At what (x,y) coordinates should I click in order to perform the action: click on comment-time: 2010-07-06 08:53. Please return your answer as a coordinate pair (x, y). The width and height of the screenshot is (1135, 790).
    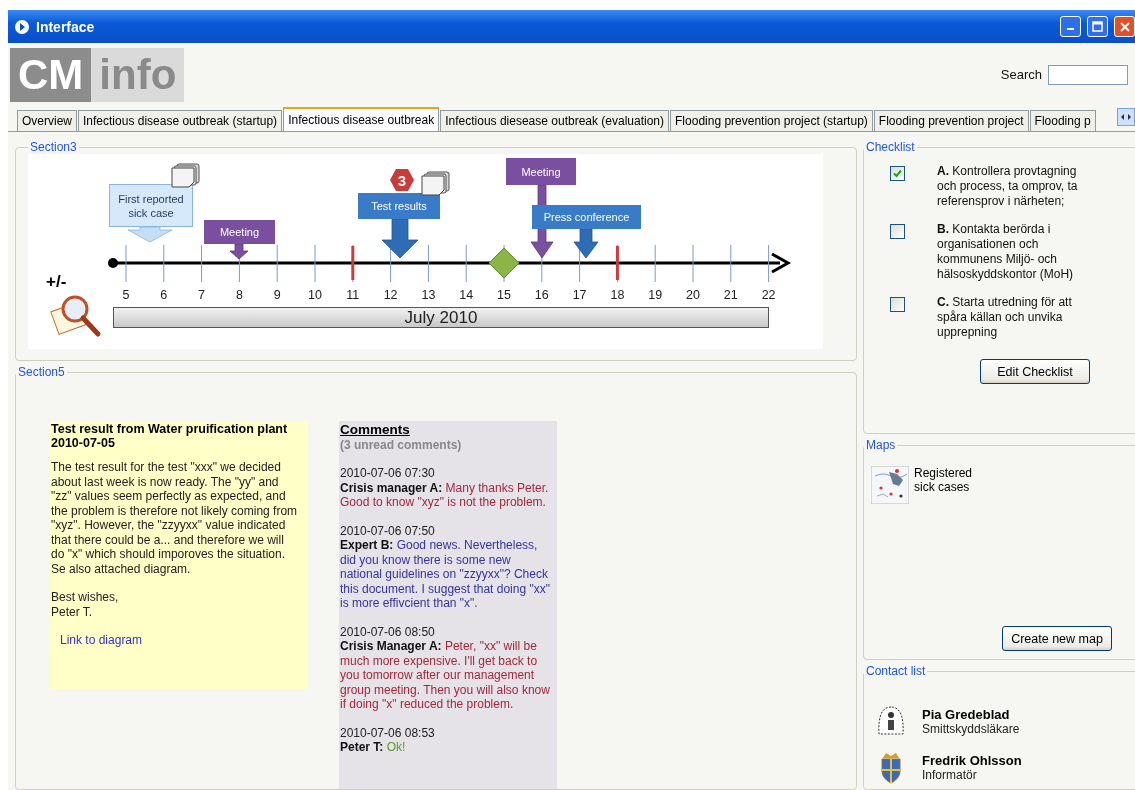
    Looking at the image, I should click on (388, 732).